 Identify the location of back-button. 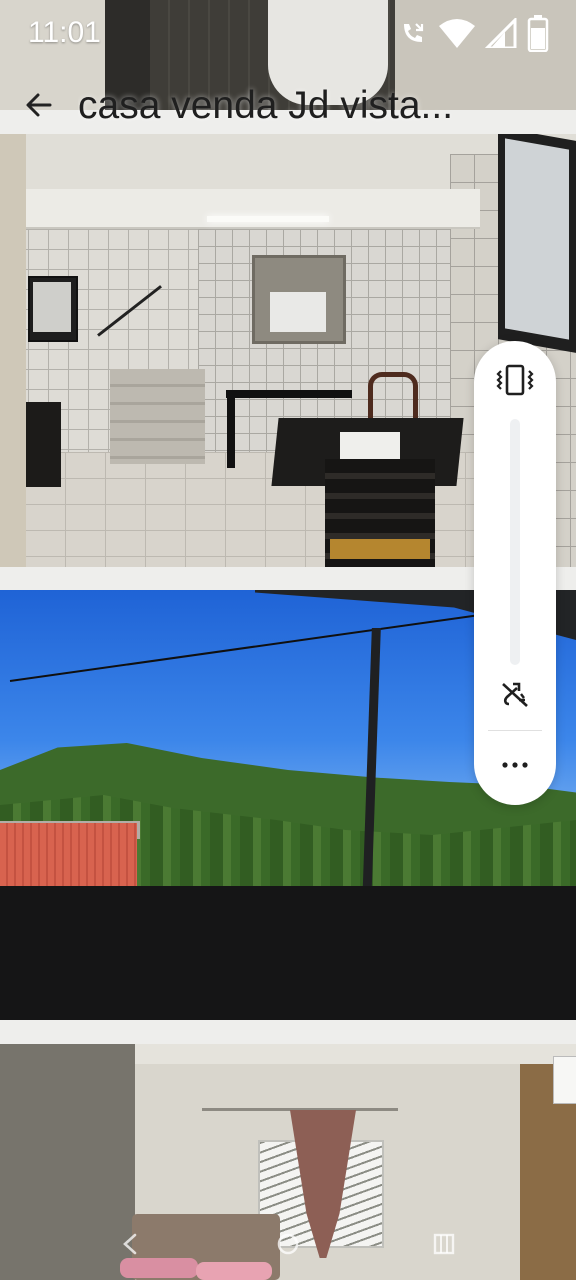
(39, 107).